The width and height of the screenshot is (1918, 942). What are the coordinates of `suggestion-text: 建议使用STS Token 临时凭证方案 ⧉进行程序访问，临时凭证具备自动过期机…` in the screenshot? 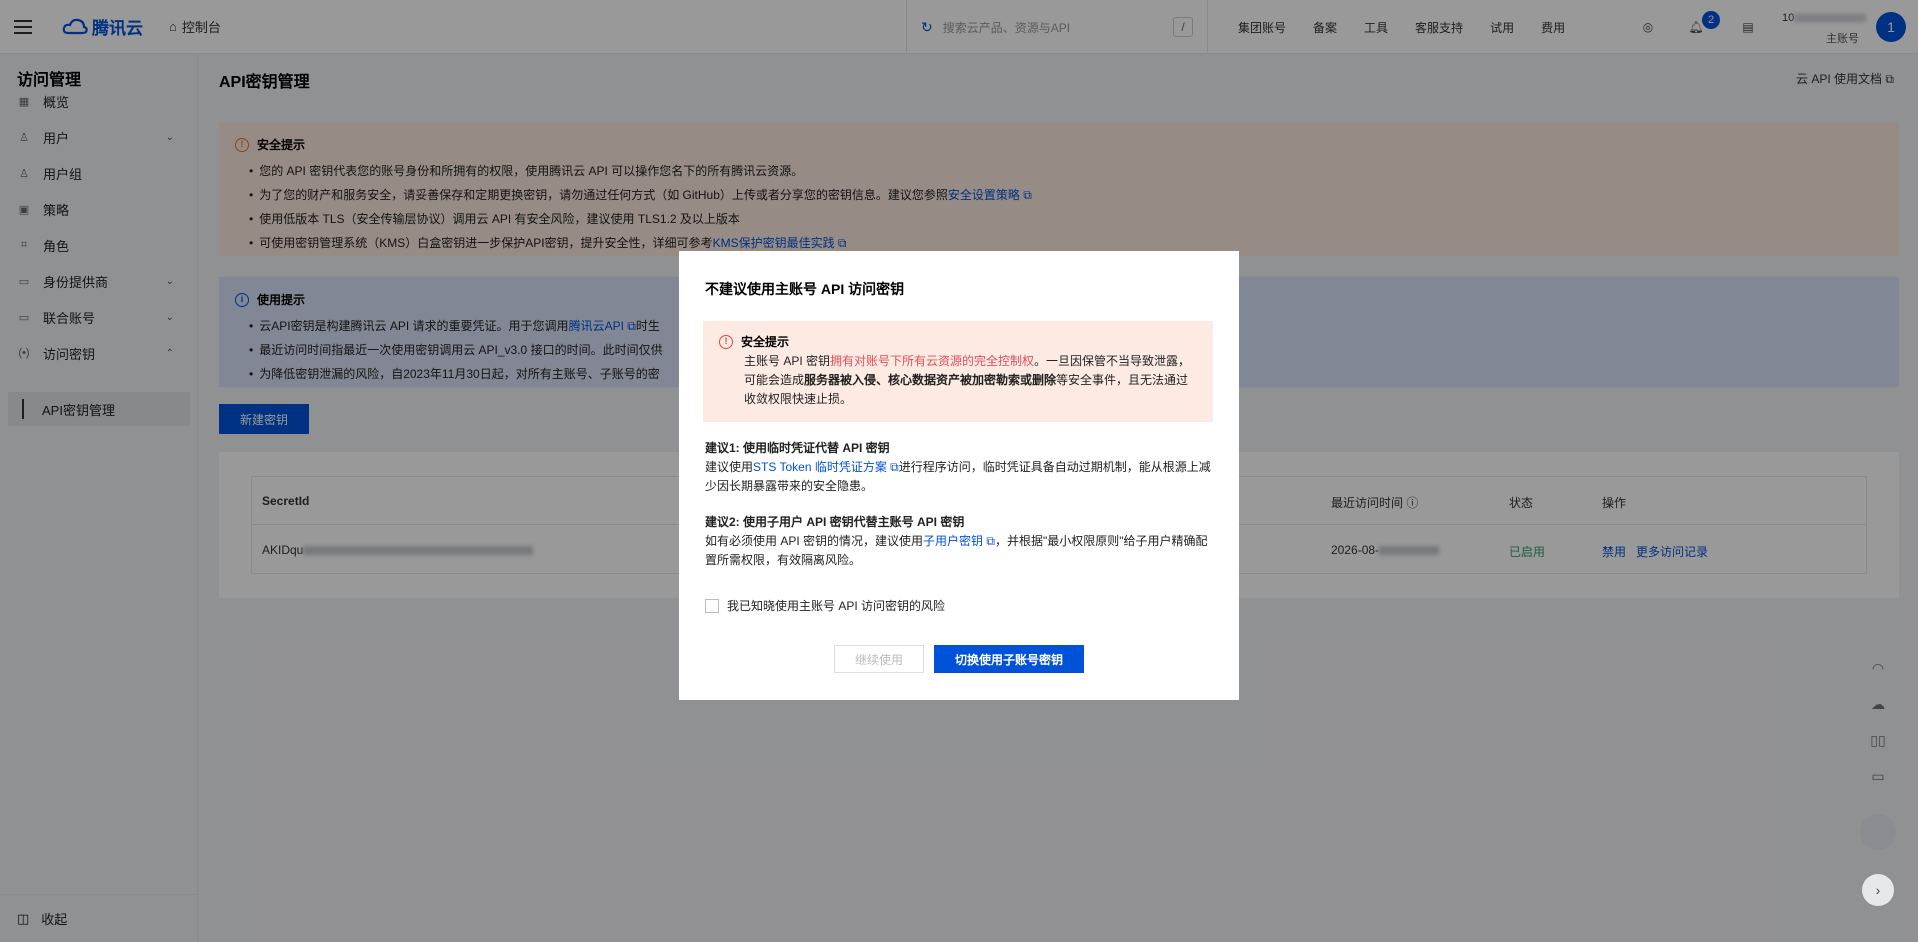 It's located at (958, 476).